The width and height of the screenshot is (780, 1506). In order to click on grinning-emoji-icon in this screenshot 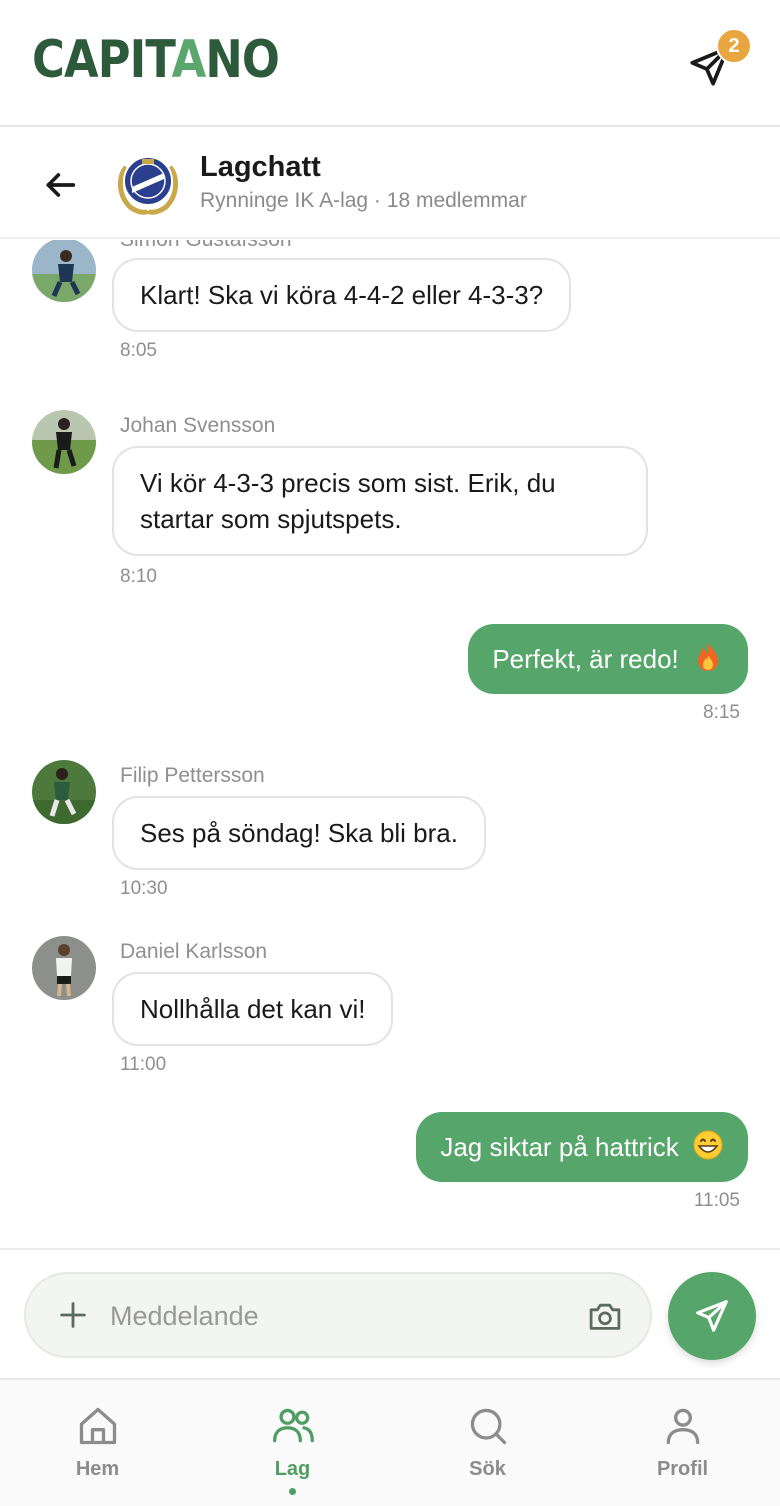, I will do `click(708, 1145)`.